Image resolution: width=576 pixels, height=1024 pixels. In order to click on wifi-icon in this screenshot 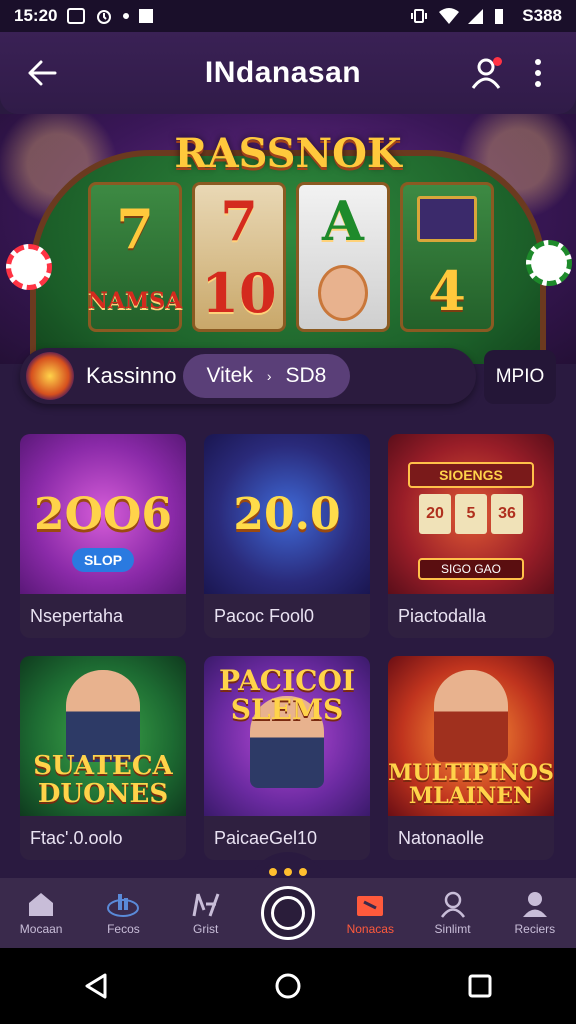, I will do `click(449, 16)`.